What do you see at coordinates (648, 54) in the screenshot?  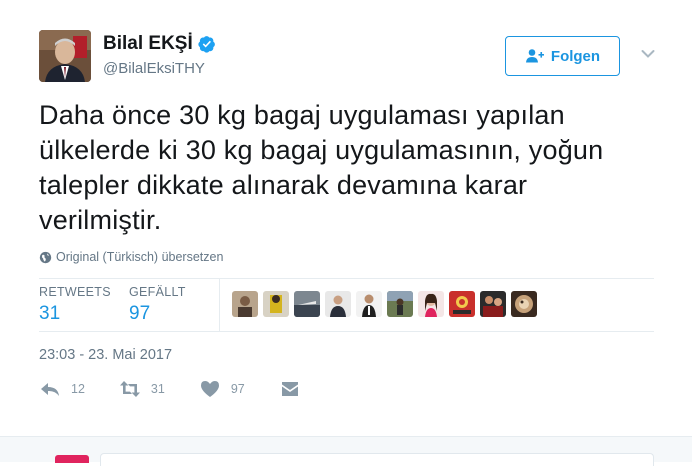 I see `chevron-down-icon` at bounding box center [648, 54].